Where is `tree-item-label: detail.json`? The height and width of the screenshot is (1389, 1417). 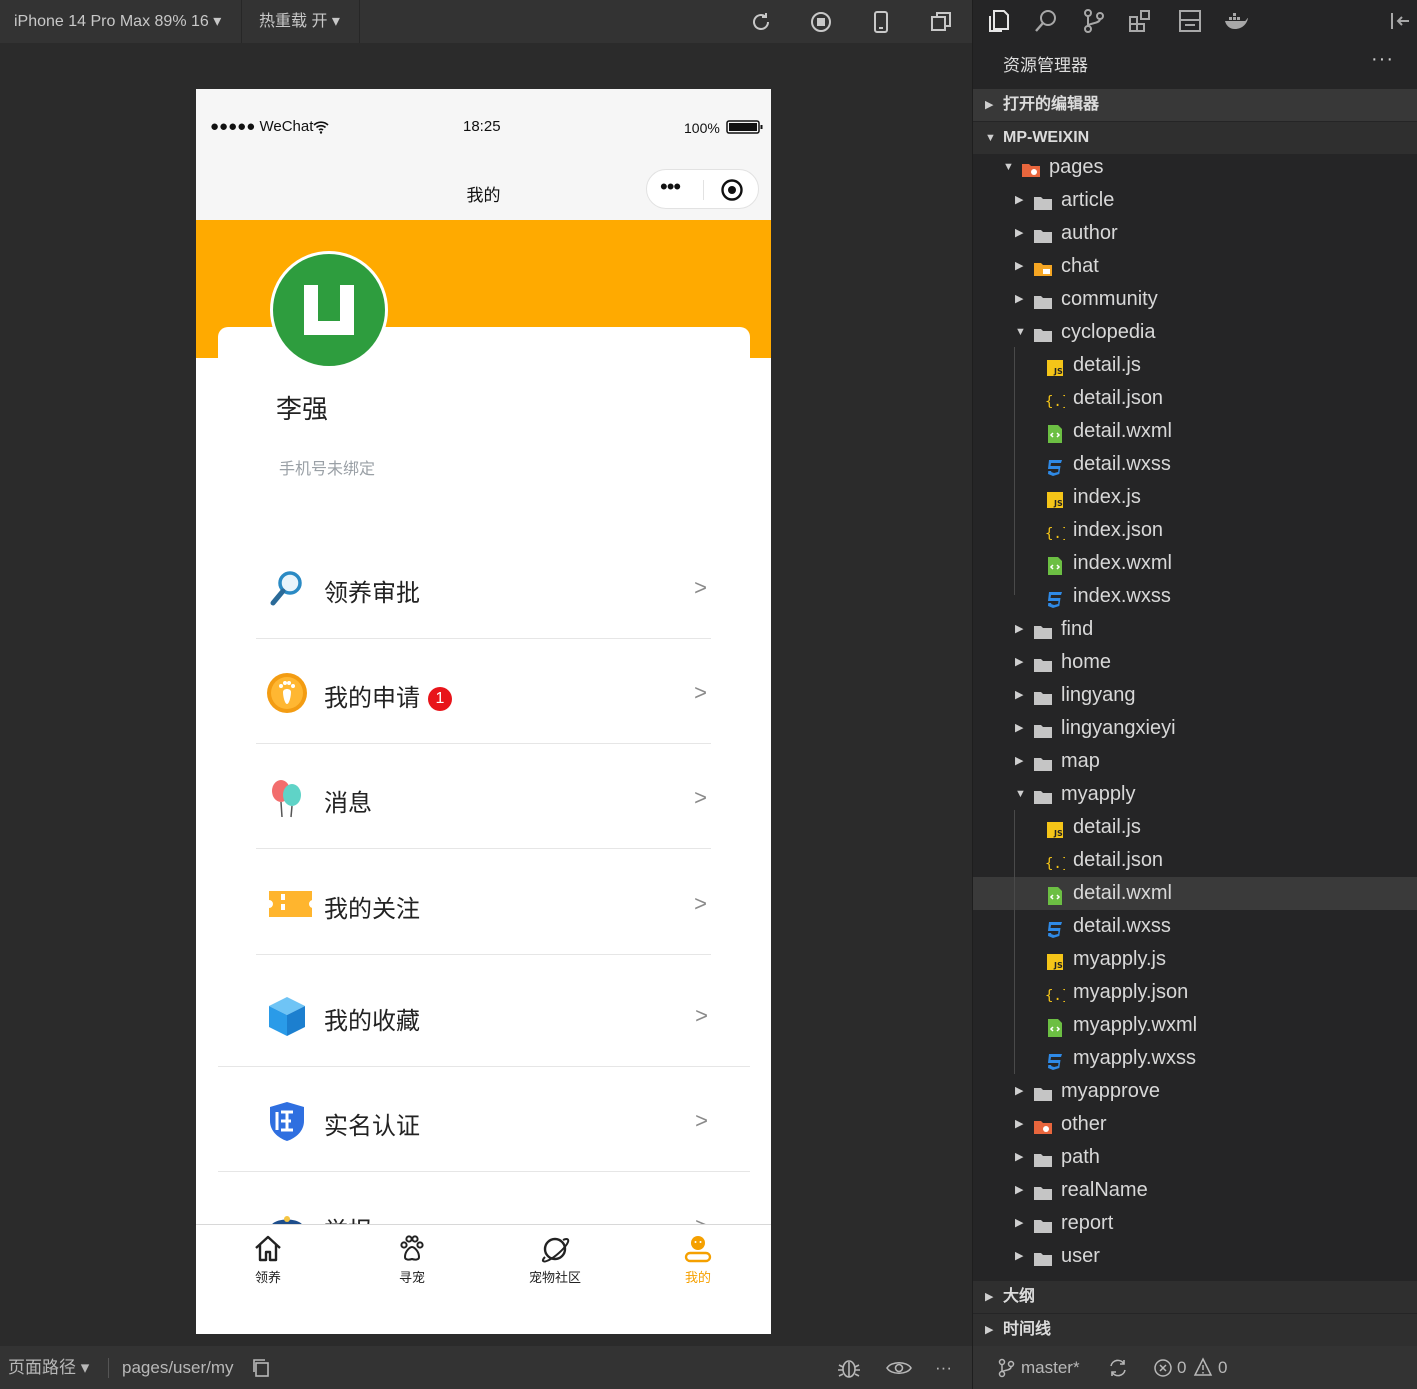
tree-item-label: detail.json is located at coordinates (1118, 398).